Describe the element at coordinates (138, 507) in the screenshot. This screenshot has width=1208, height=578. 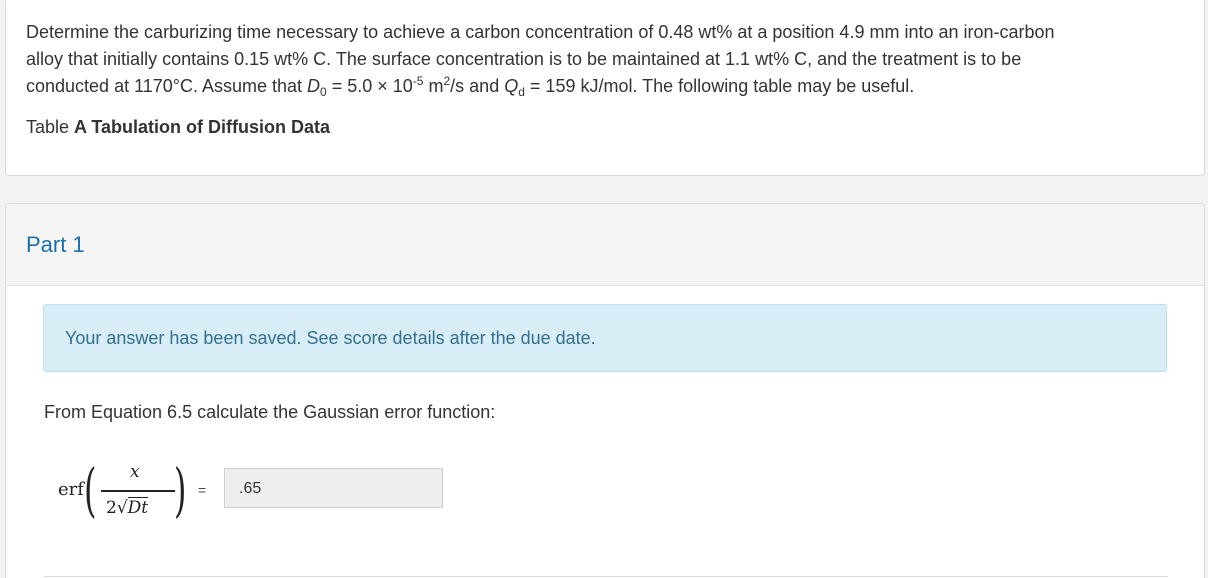
I see `radicand: Dt` at that location.